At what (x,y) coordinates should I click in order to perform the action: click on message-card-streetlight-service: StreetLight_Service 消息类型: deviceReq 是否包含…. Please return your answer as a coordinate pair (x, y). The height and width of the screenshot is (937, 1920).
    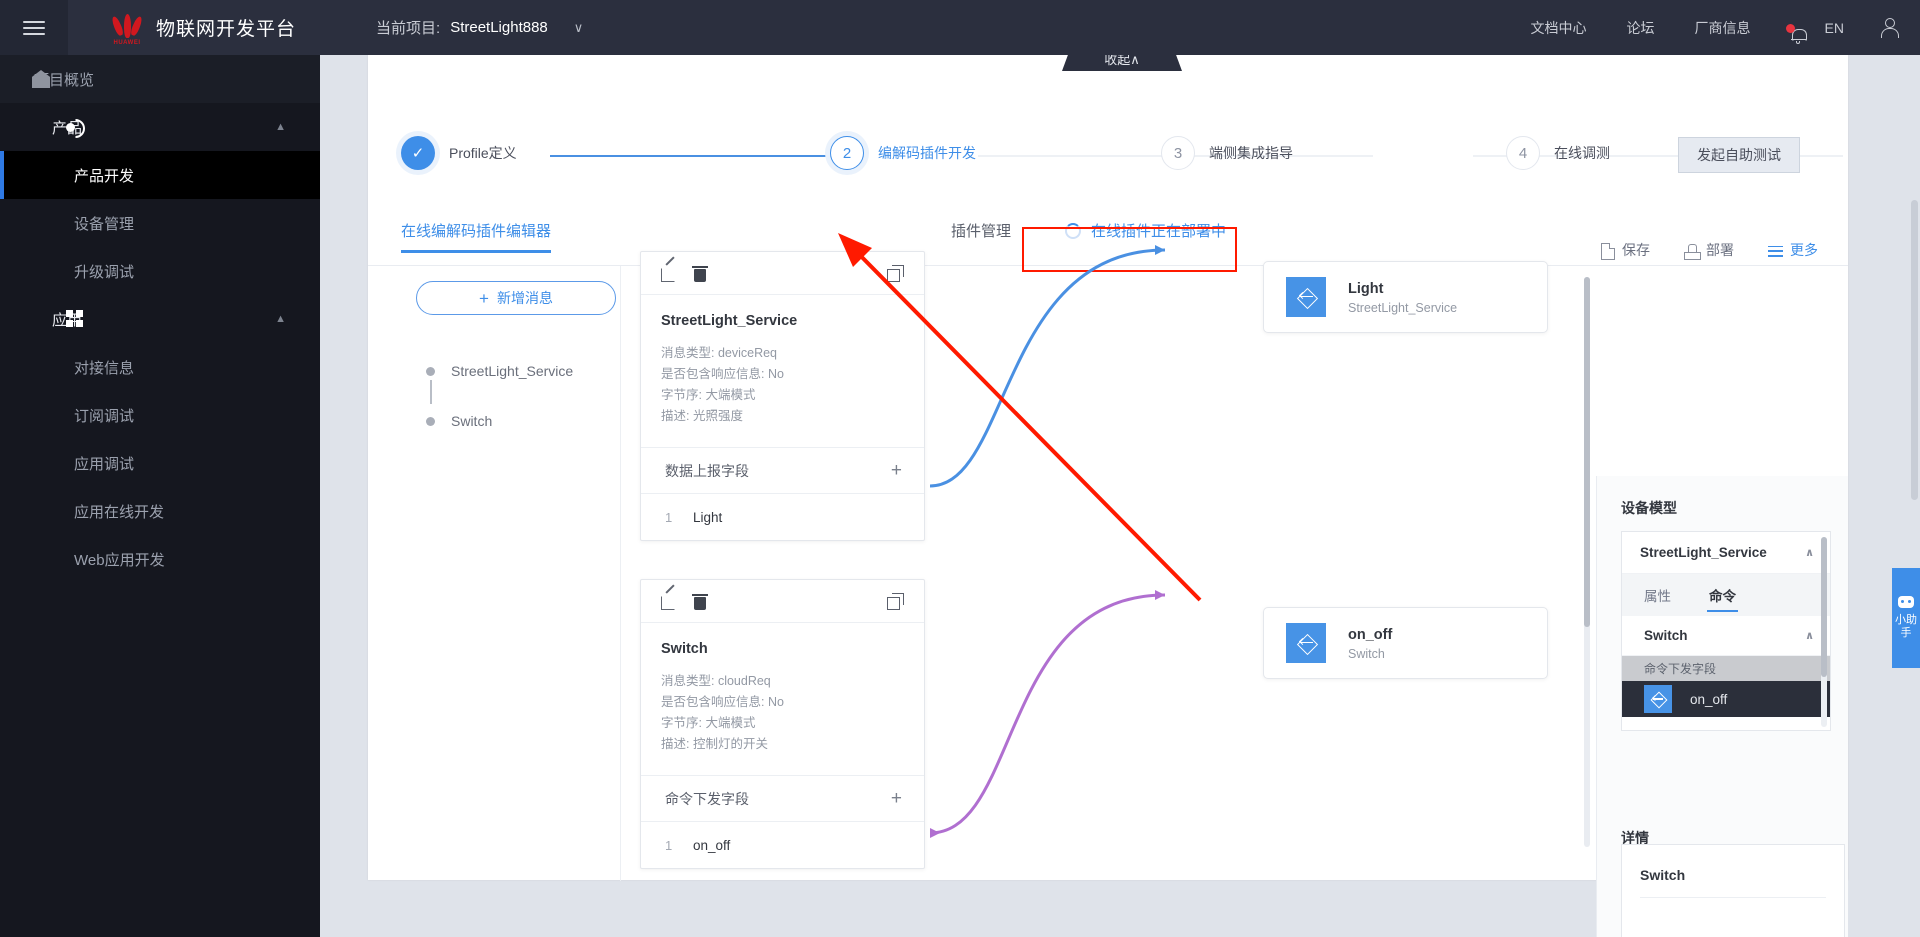
    Looking at the image, I should click on (782, 396).